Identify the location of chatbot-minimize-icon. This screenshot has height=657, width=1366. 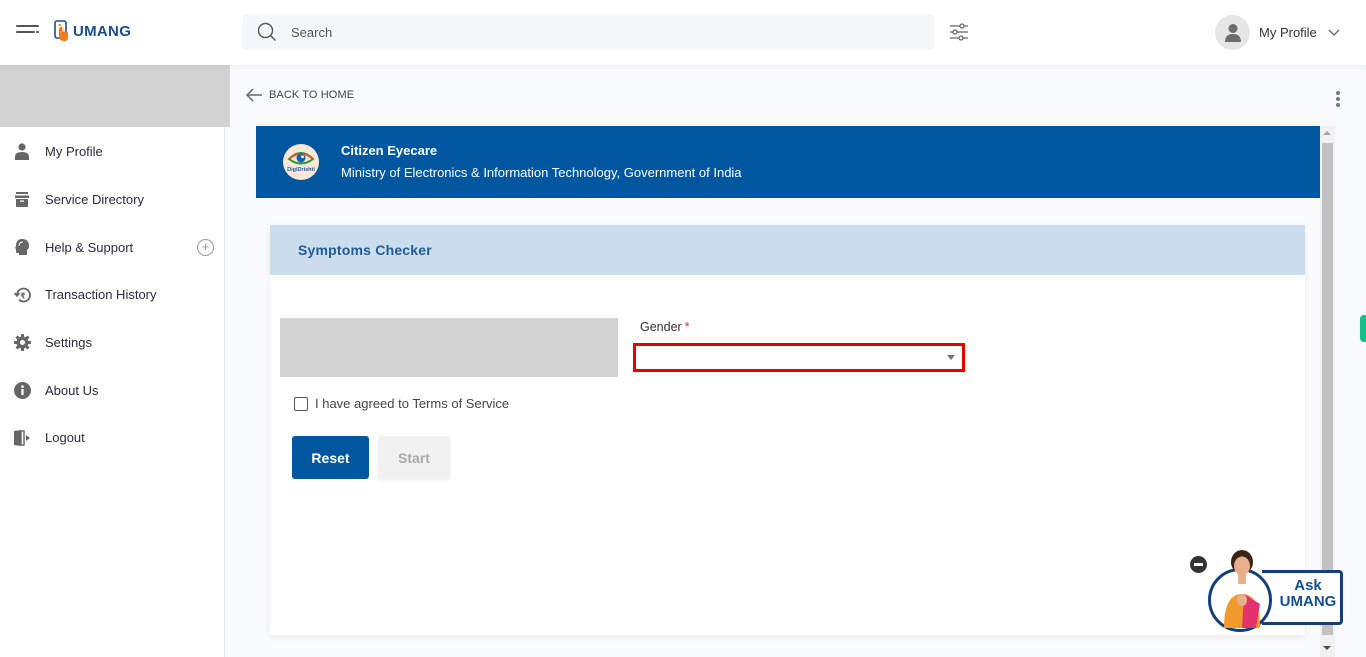
(1198, 564).